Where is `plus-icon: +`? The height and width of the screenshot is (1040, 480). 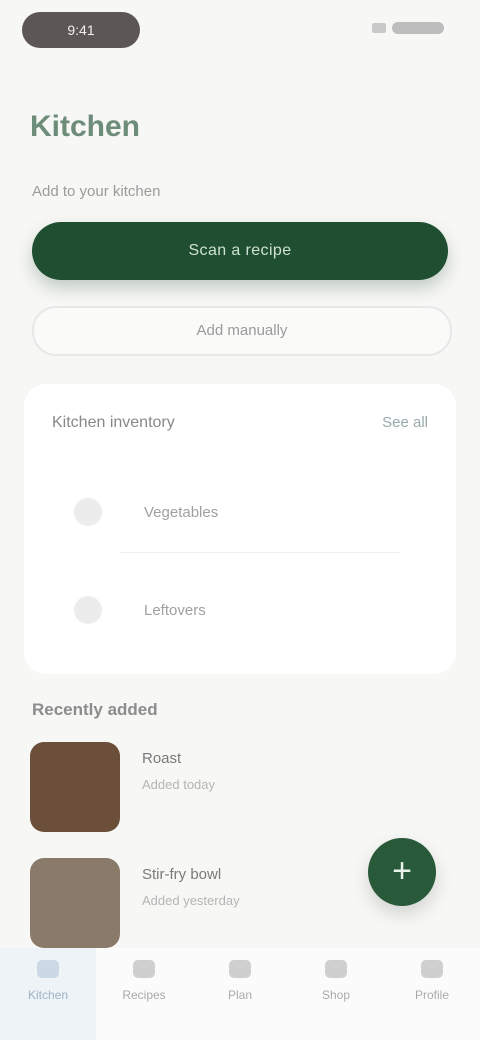 plus-icon: + is located at coordinates (402, 871).